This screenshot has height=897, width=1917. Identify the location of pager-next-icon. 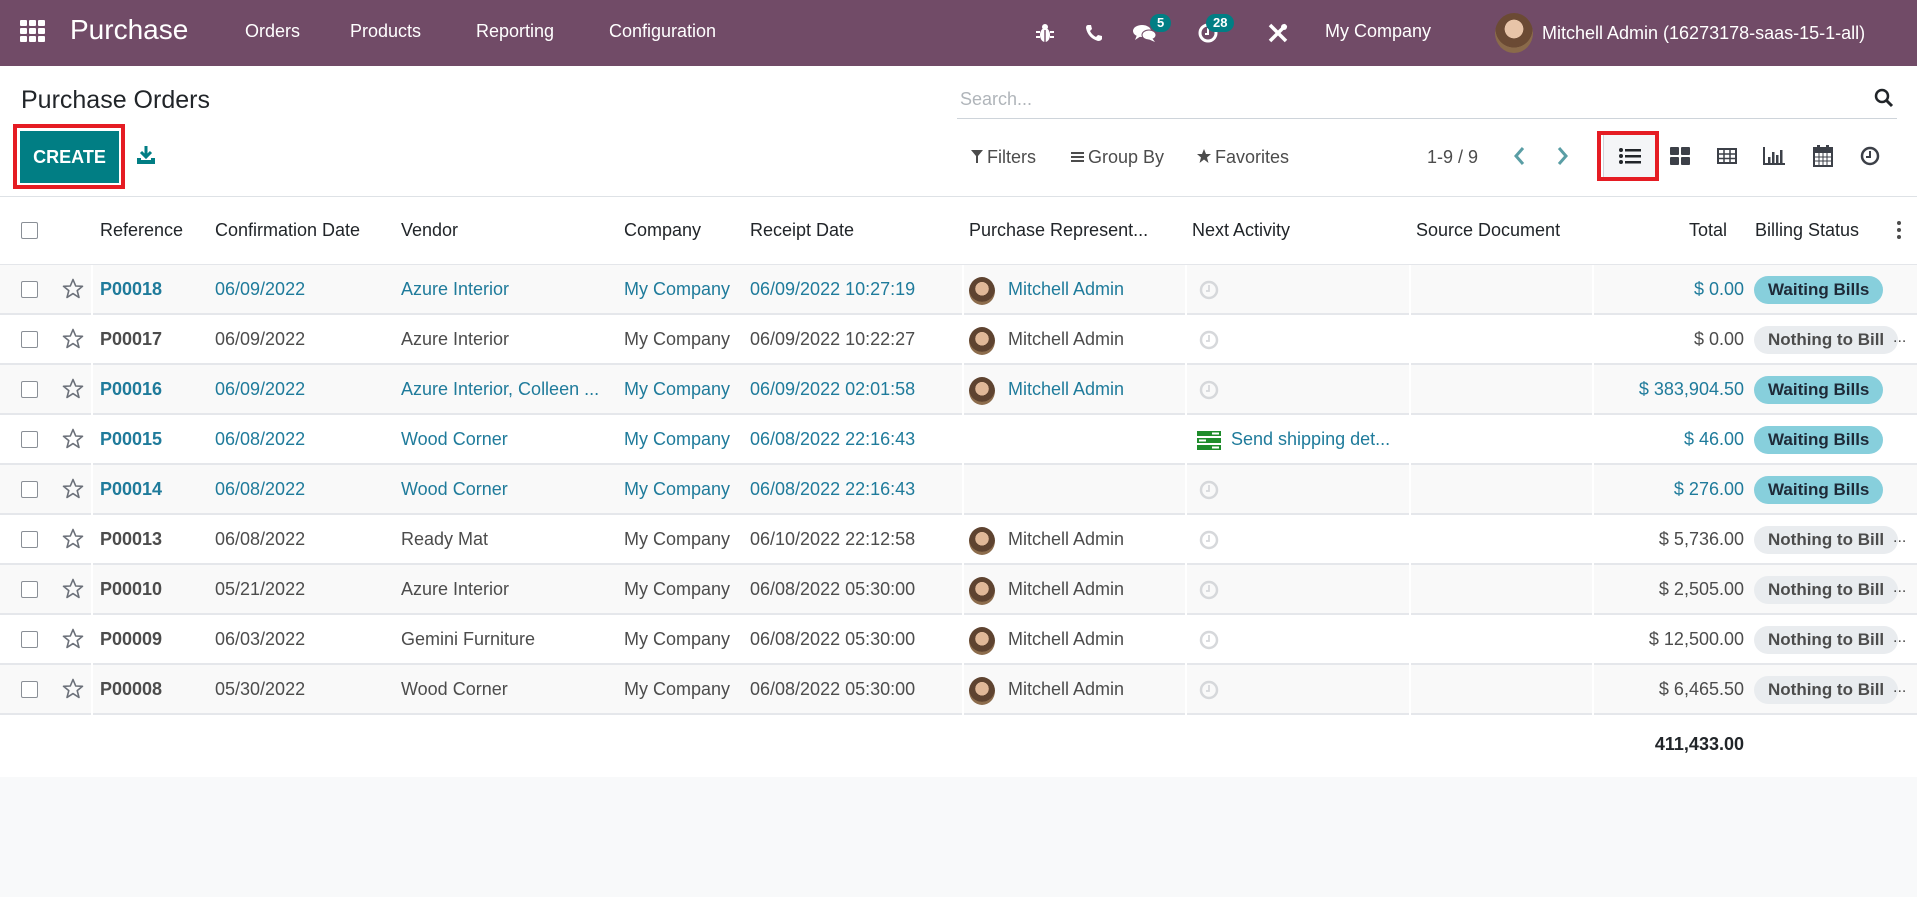
(1562, 156).